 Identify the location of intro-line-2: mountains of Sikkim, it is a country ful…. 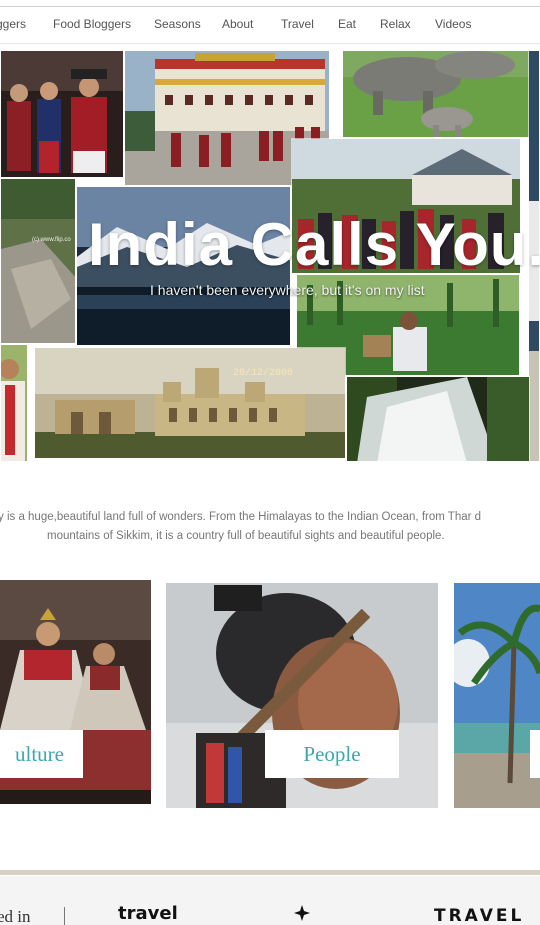
(246, 536).